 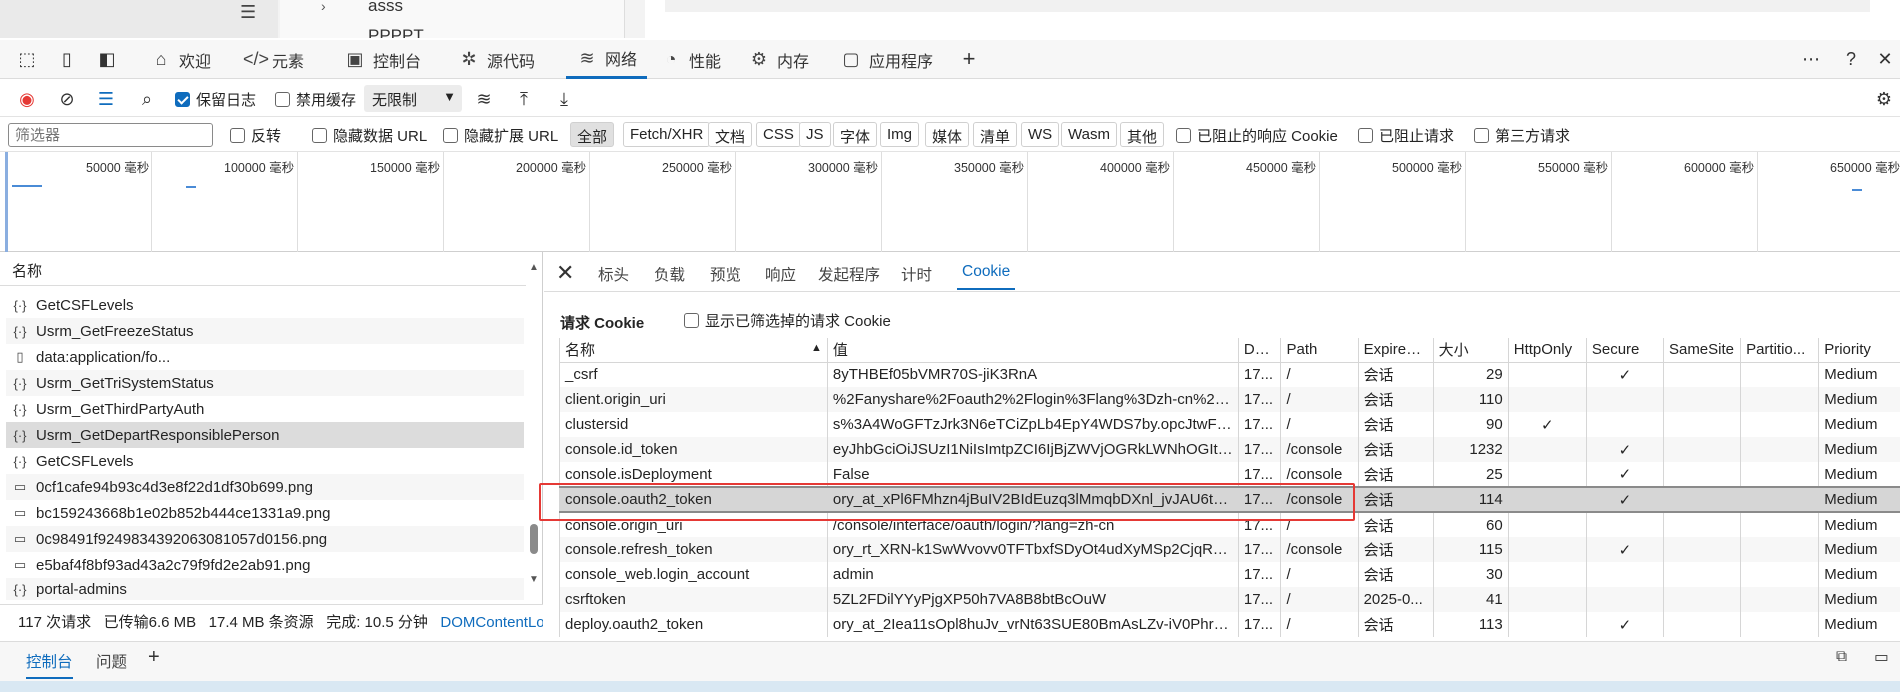 I want to click on more-options-icon: ⋯, so click(x=1811, y=59).